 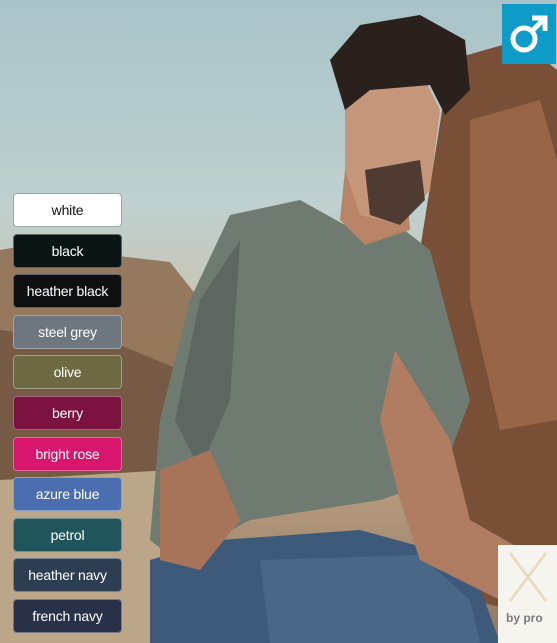 I want to click on swatch-heather-navy: heather navy, so click(x=67, y=575).